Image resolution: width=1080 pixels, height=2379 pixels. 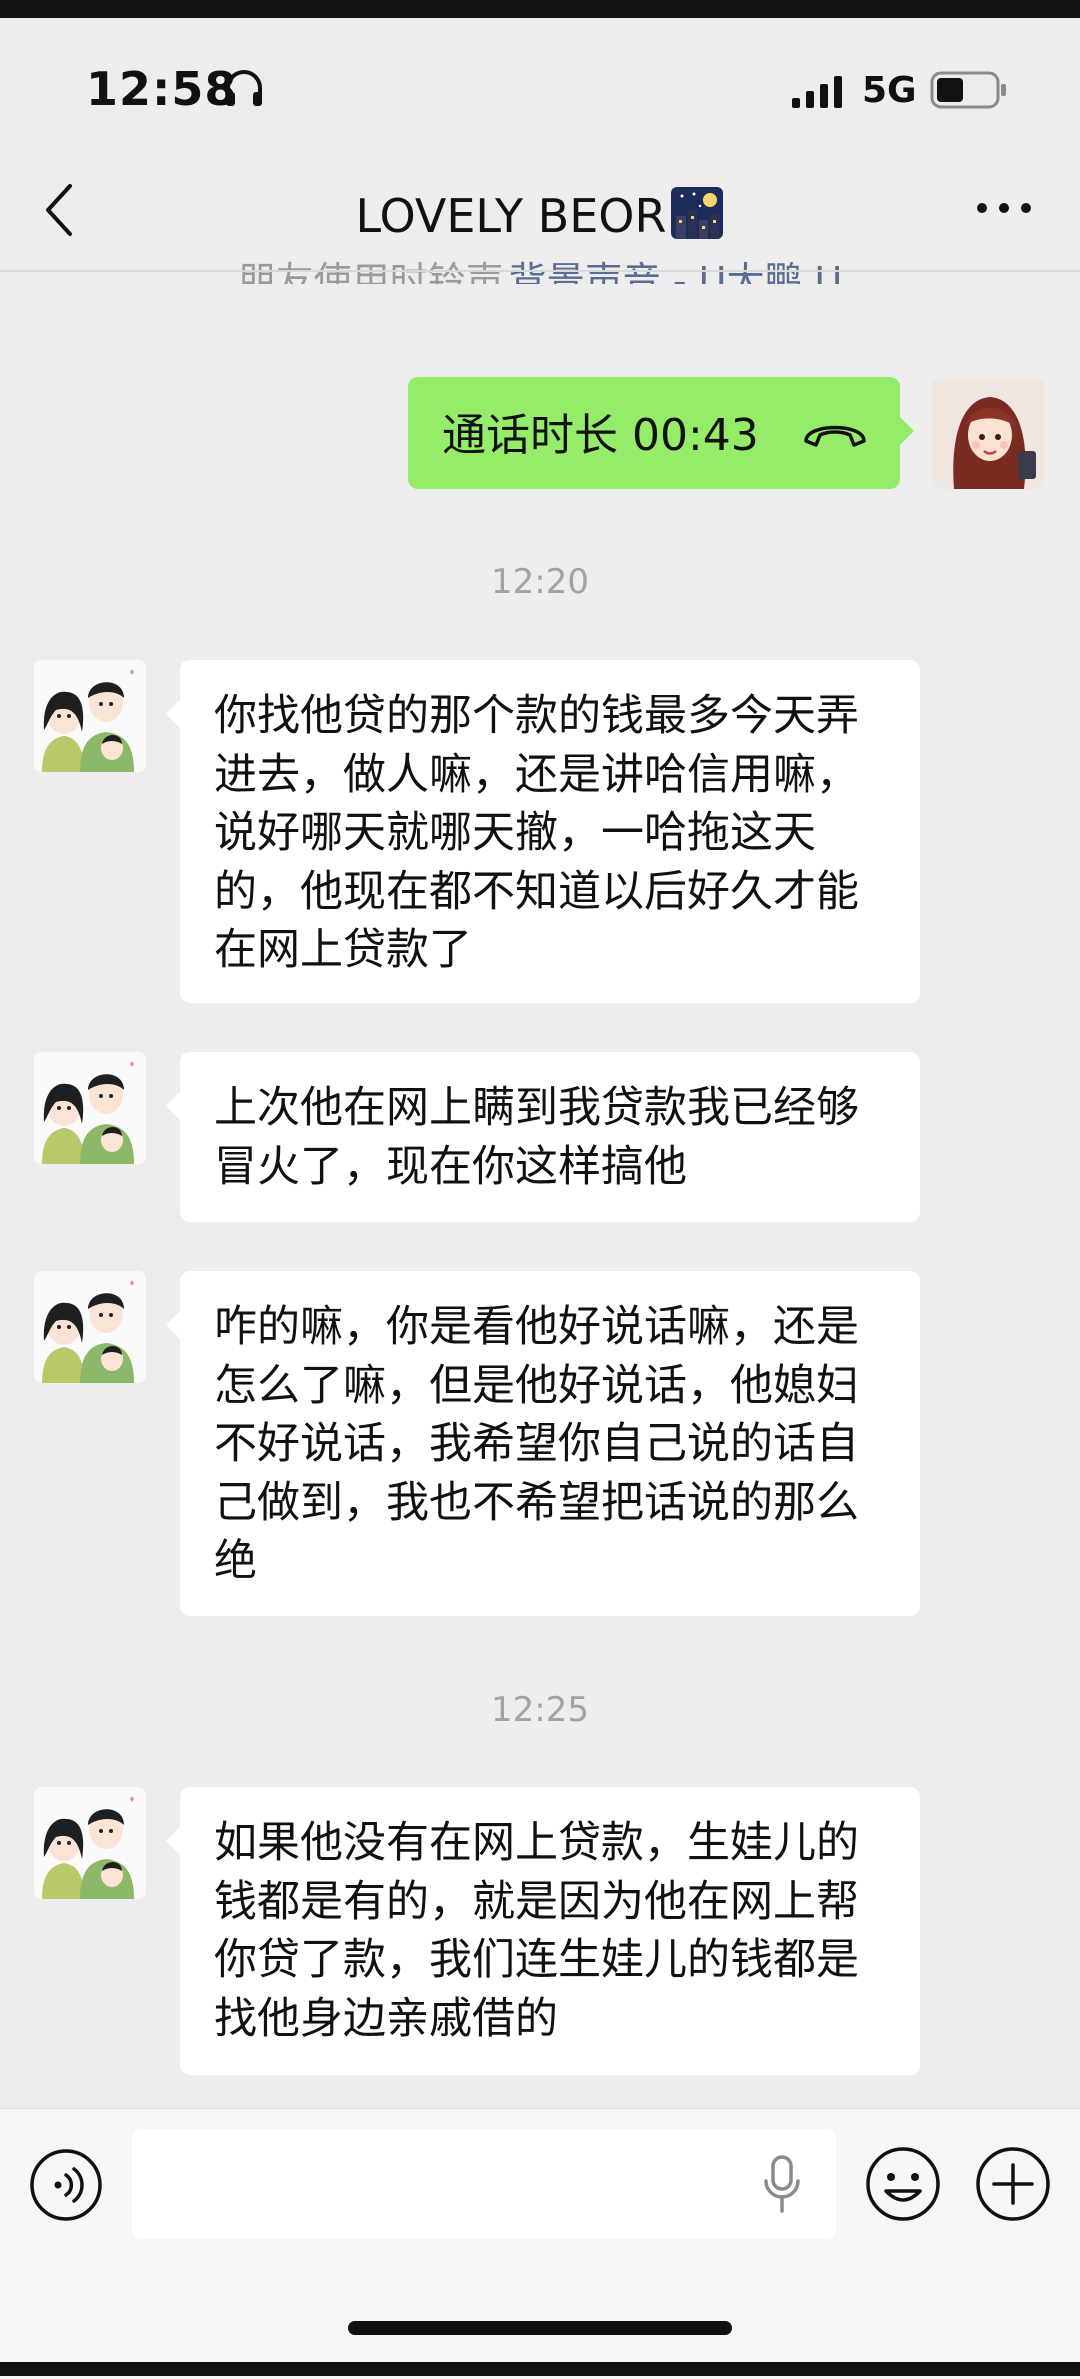 What do you see at coordinates (66, 2185) in the screenshot?
I see `voice-mode-icon` at bounding box center [66, 2185].